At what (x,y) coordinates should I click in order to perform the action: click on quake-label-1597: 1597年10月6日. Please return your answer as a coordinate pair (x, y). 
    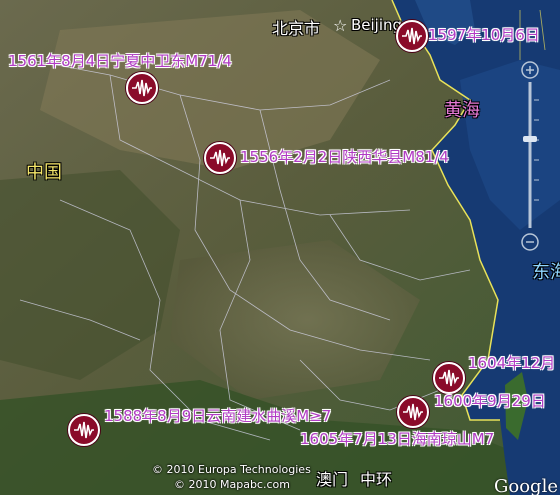
    Looking at the image, I should click on (484, 35).